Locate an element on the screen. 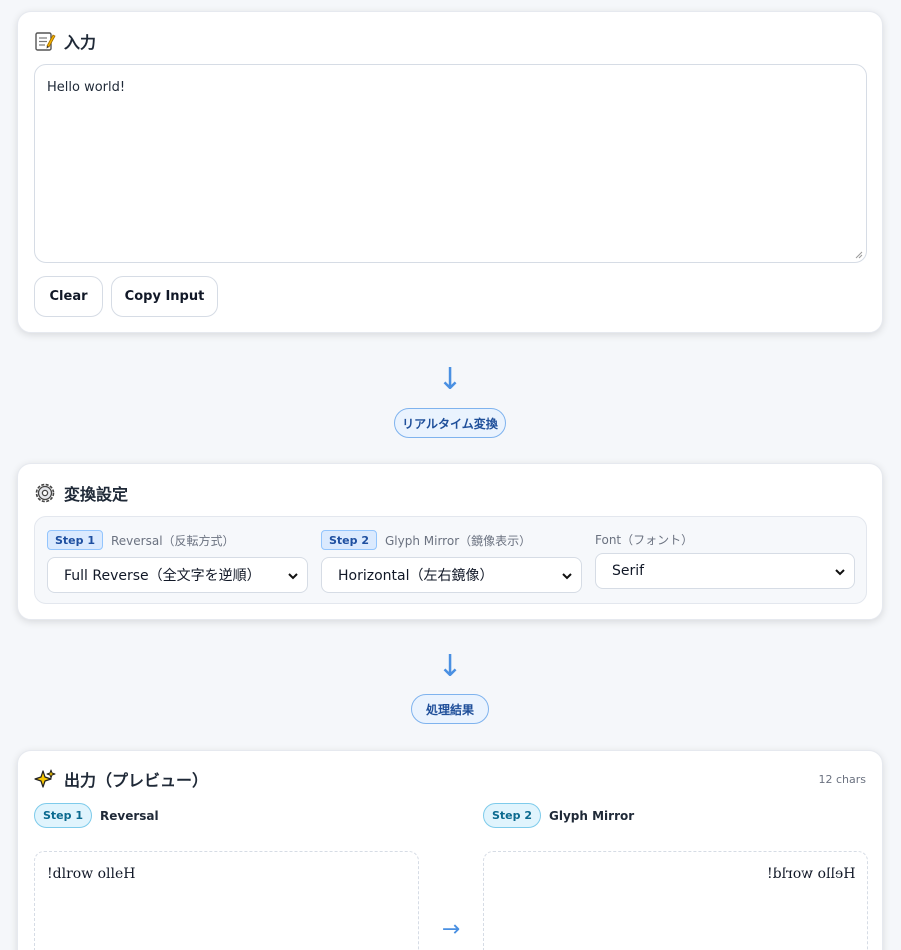 The image size is (901, 950). output-step-1: Step 1 Reversal is located at coordinates (96, 815).